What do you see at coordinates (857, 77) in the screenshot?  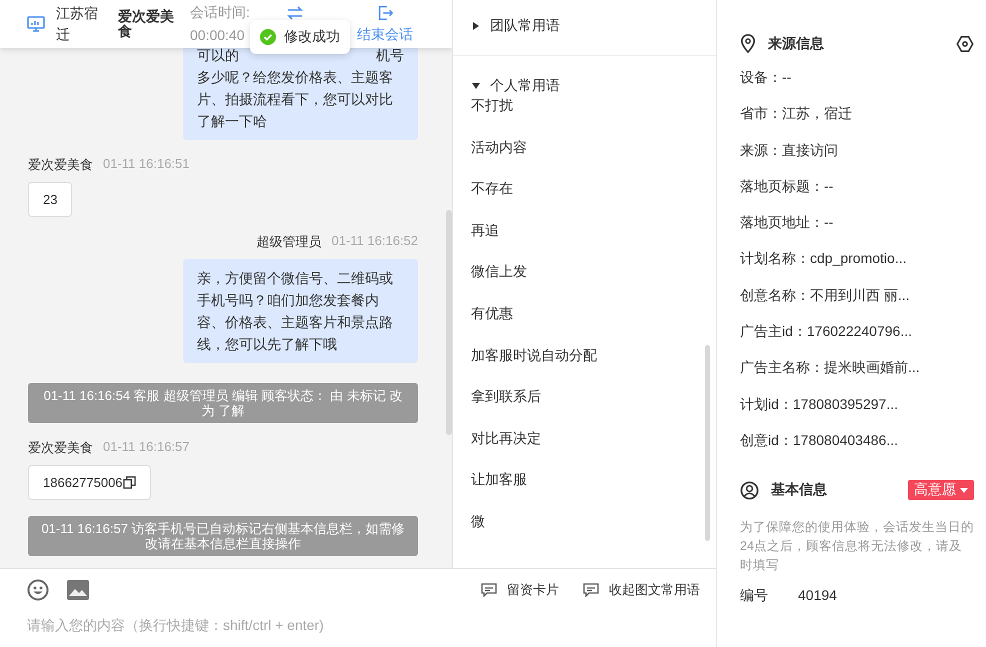 I see `info-field: 设备：--` at bounding box center [857, 77].